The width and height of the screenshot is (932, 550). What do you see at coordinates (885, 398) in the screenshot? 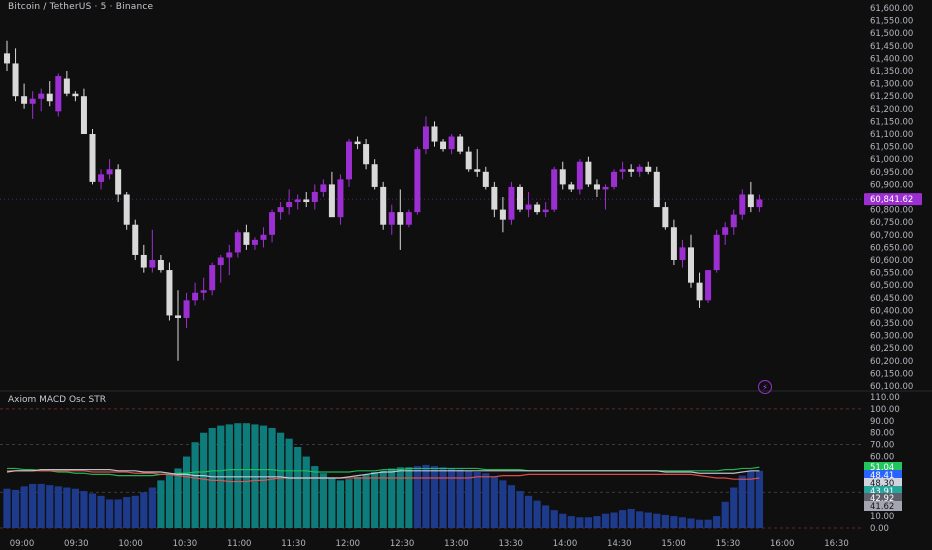
I see `osc-tick-label: 110.00` at bounding box center [885, 398].